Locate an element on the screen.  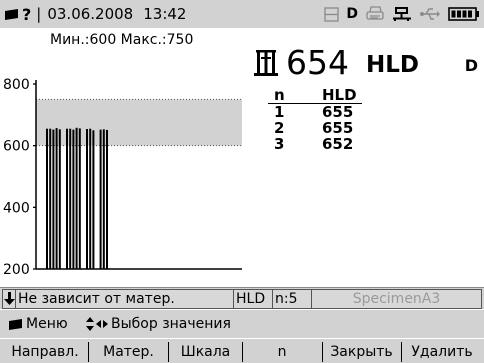
reading-value: 654 is located at coordinates (317, 62).